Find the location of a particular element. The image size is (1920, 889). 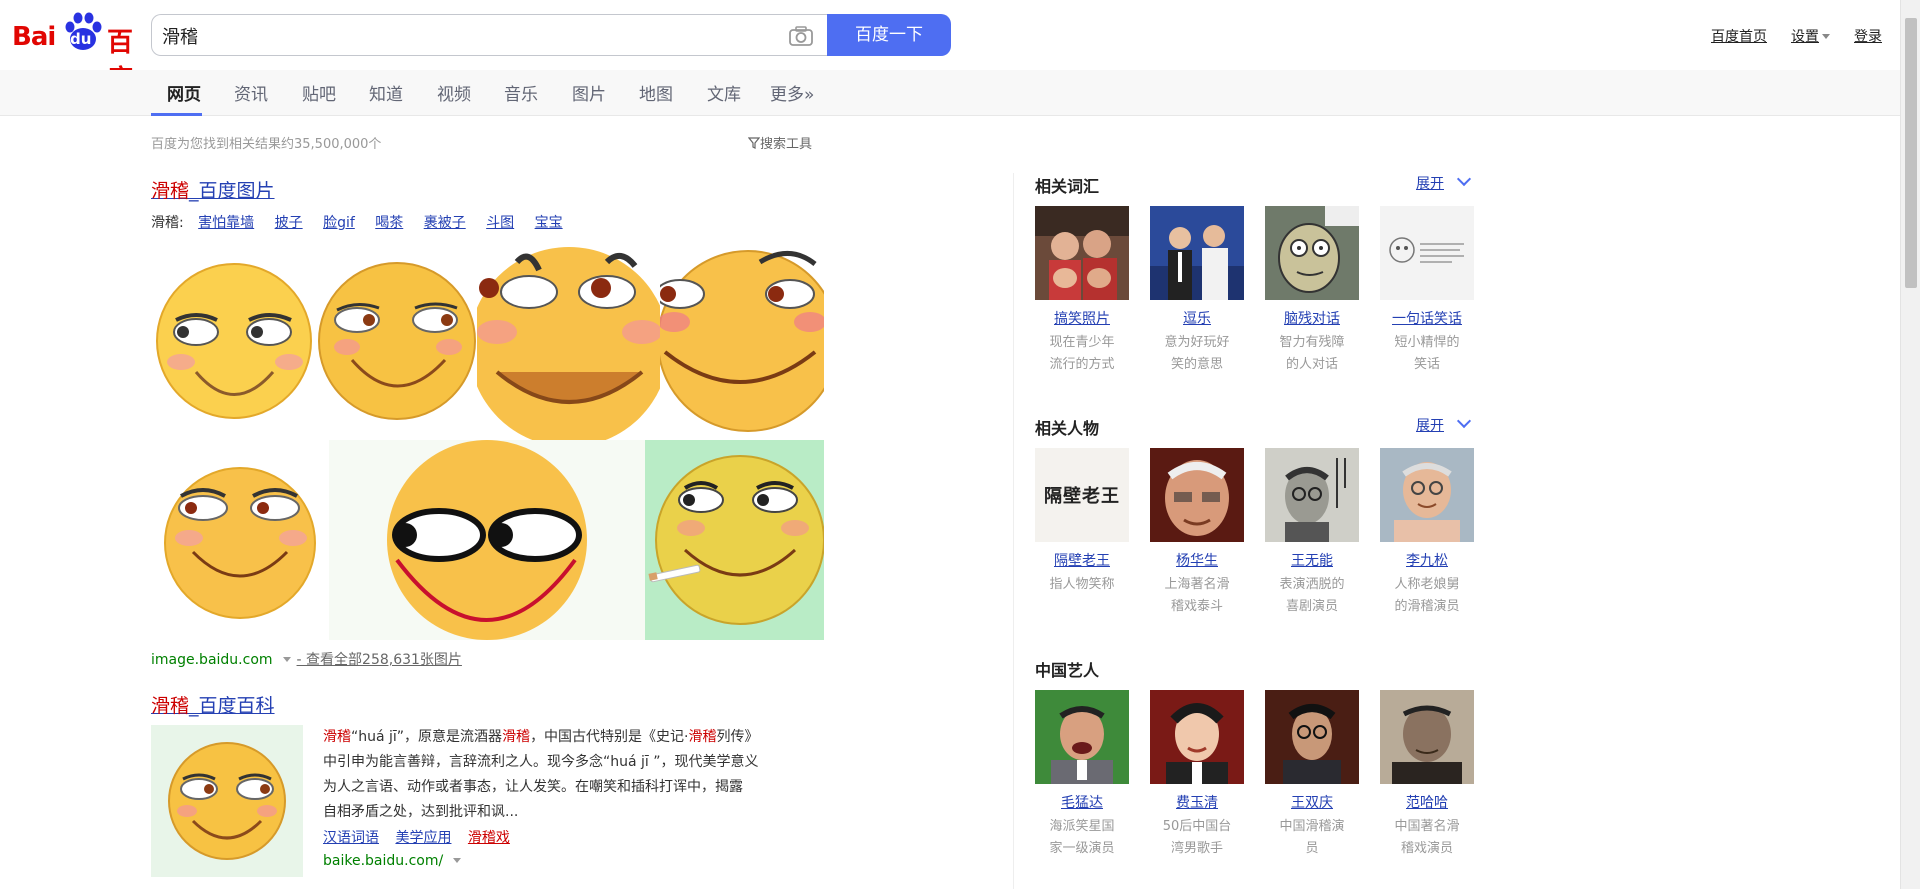

tab-web: 网页 is located at coordinates (184, 92).